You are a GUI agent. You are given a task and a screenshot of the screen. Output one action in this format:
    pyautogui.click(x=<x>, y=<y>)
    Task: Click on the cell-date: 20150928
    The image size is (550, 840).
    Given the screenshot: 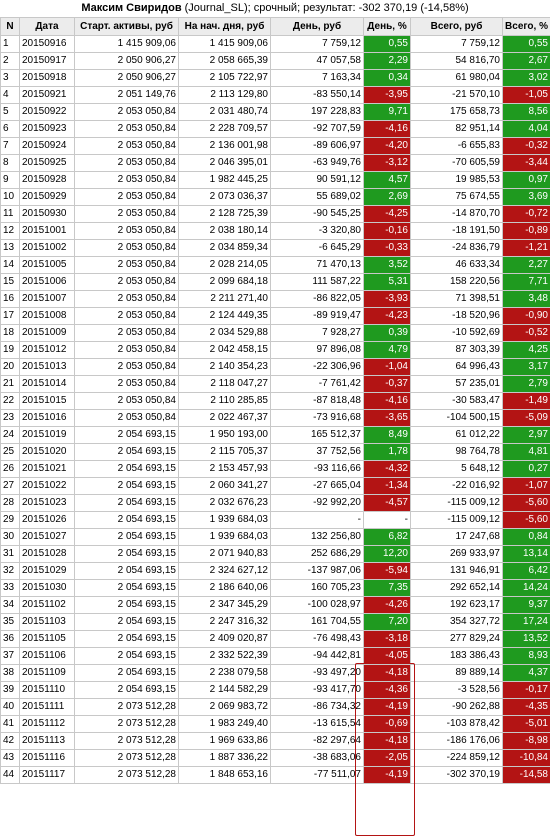 What is the action you would take?
    pyautogui.click(x=47, y=180)
    